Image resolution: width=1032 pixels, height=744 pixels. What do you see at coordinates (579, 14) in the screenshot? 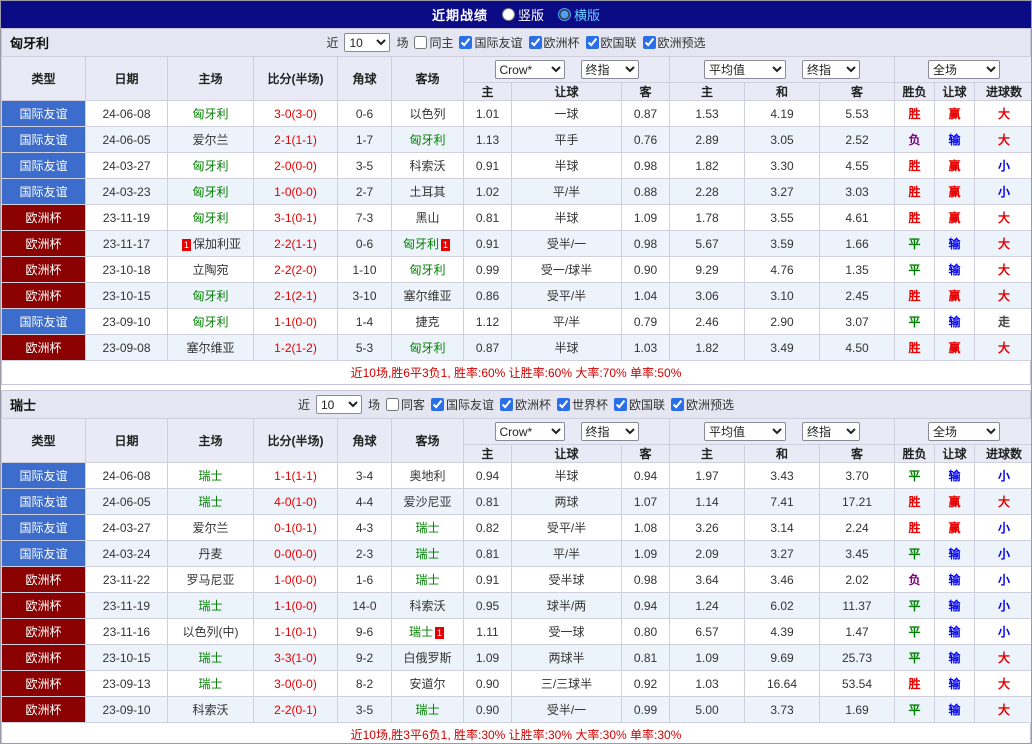
I see `layout-option-horizontal: 横版` at bounding box center [579, 14].